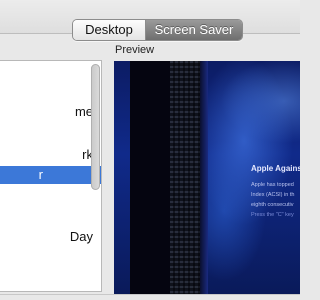 This screenshot has height=300, width=320. I want to click on list-item: rk, so click(50, 155).